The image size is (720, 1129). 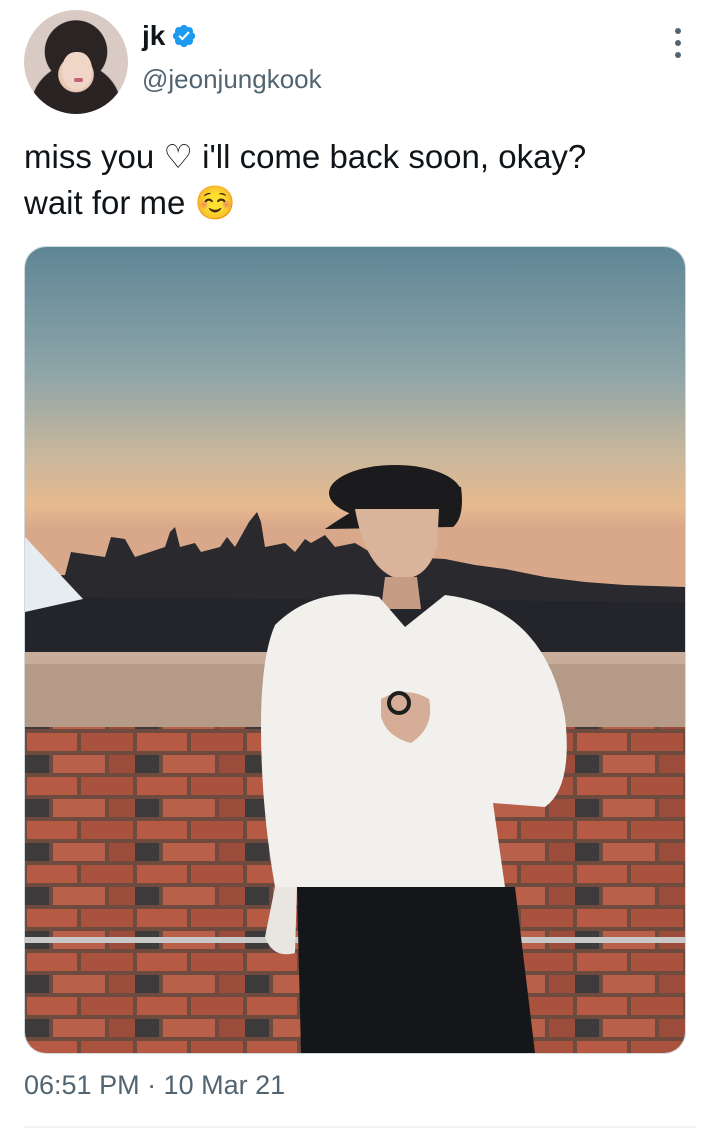 What do you see at coordinates (169, 36) in the screenshot?
I see `author-name-row: jk` at bounding box center [169, 36].